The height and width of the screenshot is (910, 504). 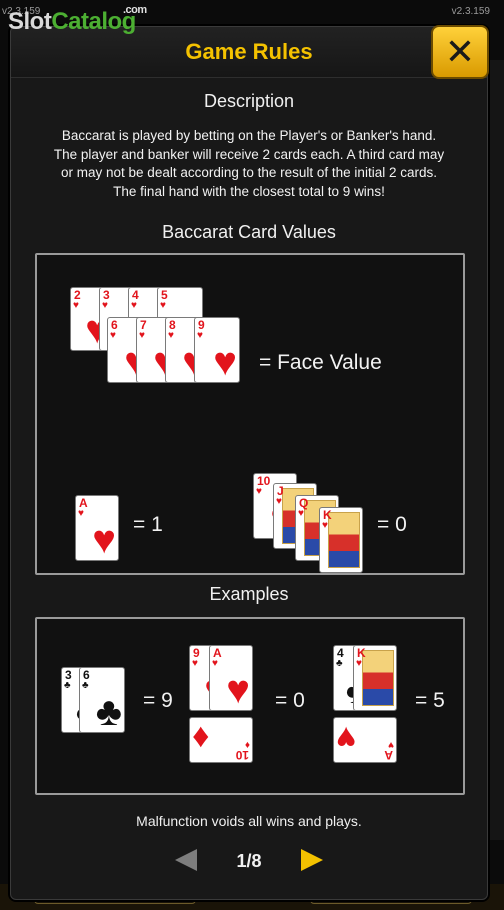 What do you see at coordinates (97, 528) in the screenshot?
I see `card-ace: A ♥ ♥` at bounding box center [97, 528].